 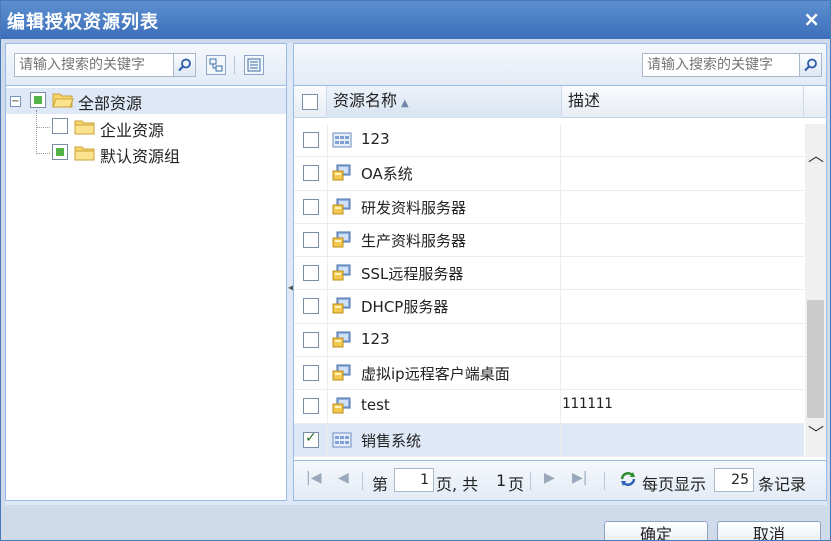 I want to click on grid-search-box, so click(x=732, y=65).